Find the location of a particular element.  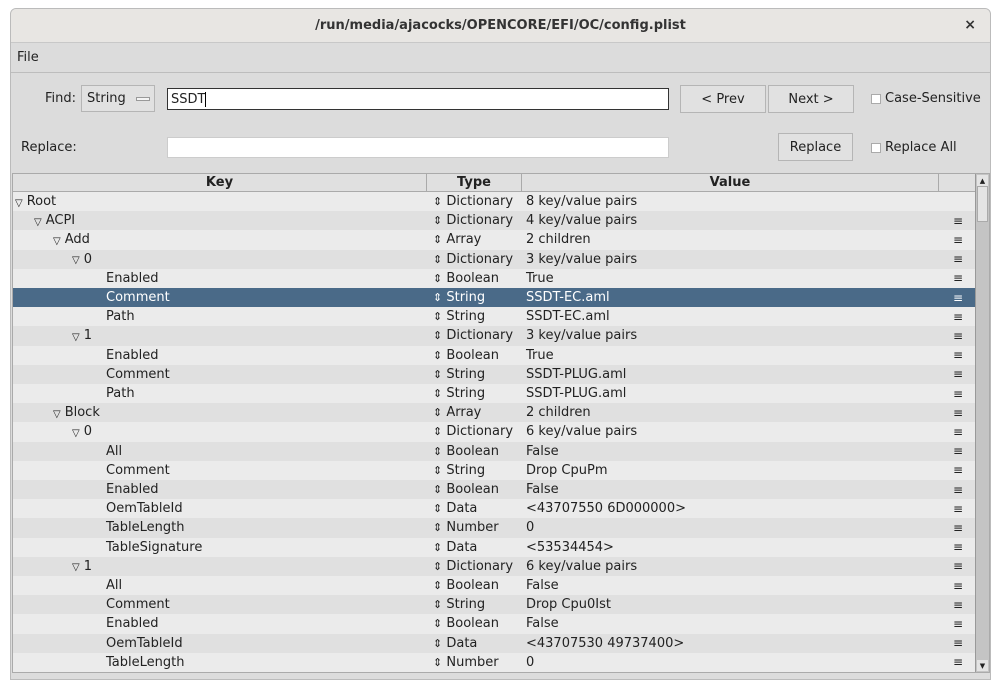

replace-all-checkbox: Replace All is located at coordinates (914, 147).